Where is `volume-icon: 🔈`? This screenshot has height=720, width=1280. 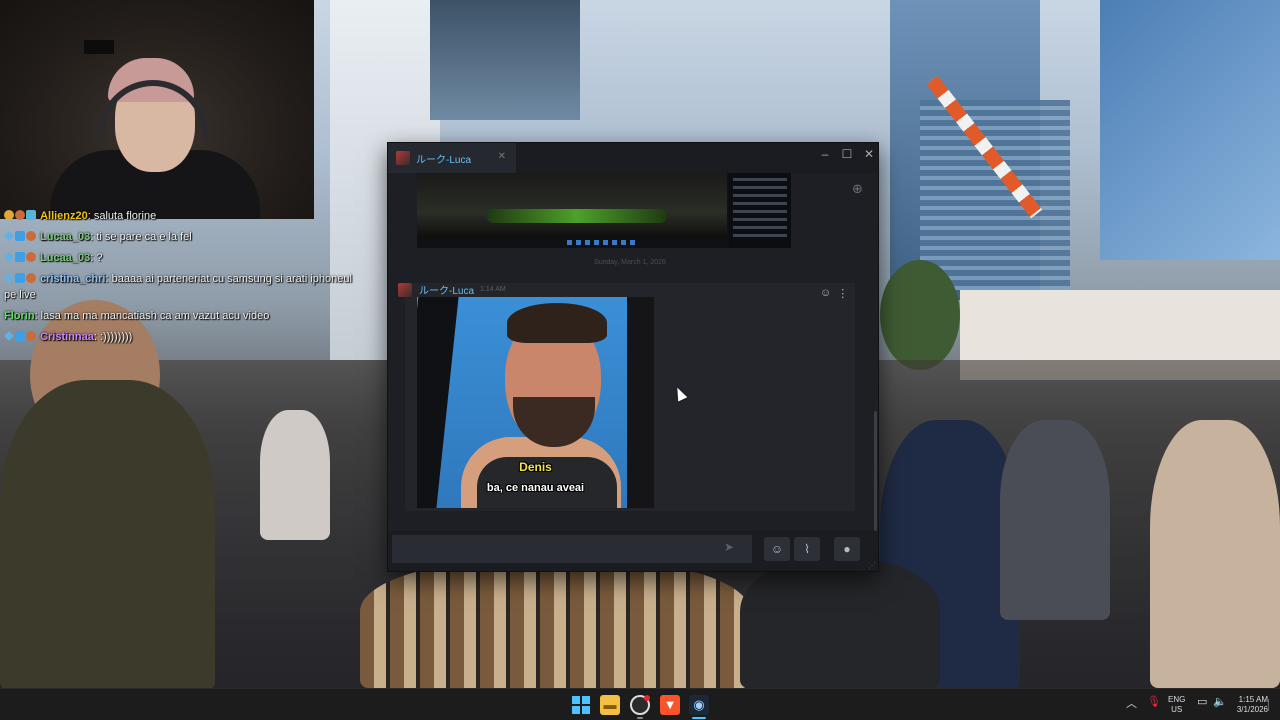 volume-icon: 🔈 is located at coordinates (1220, 701).